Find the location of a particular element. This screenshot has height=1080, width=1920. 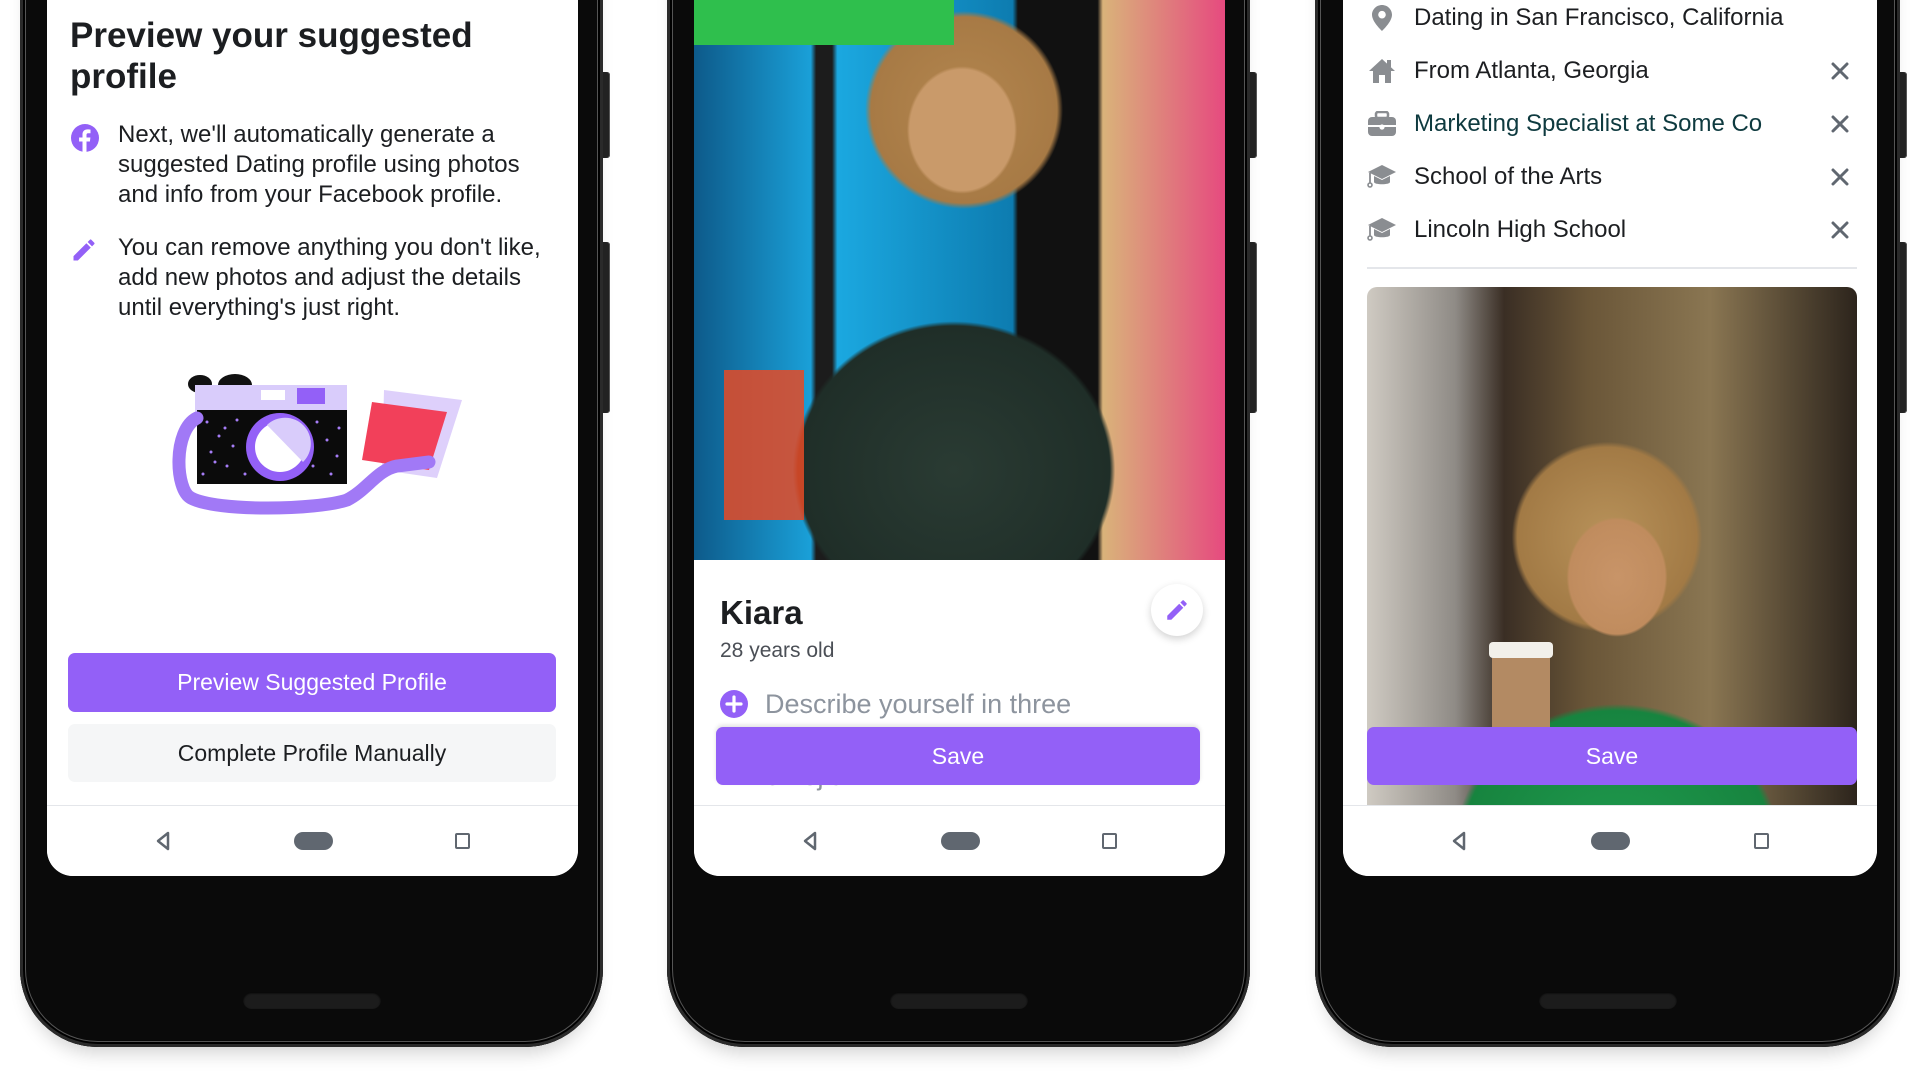

detail-row-hometown: From Atlanta, Georgia is located at coordinates (1612, 71).